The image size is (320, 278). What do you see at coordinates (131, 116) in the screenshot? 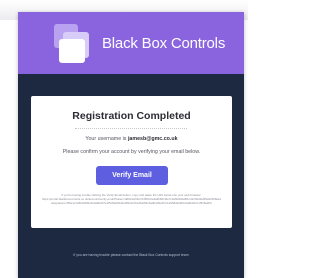
I see `email-title: Registration Completed` at bounding box center [131, 116].